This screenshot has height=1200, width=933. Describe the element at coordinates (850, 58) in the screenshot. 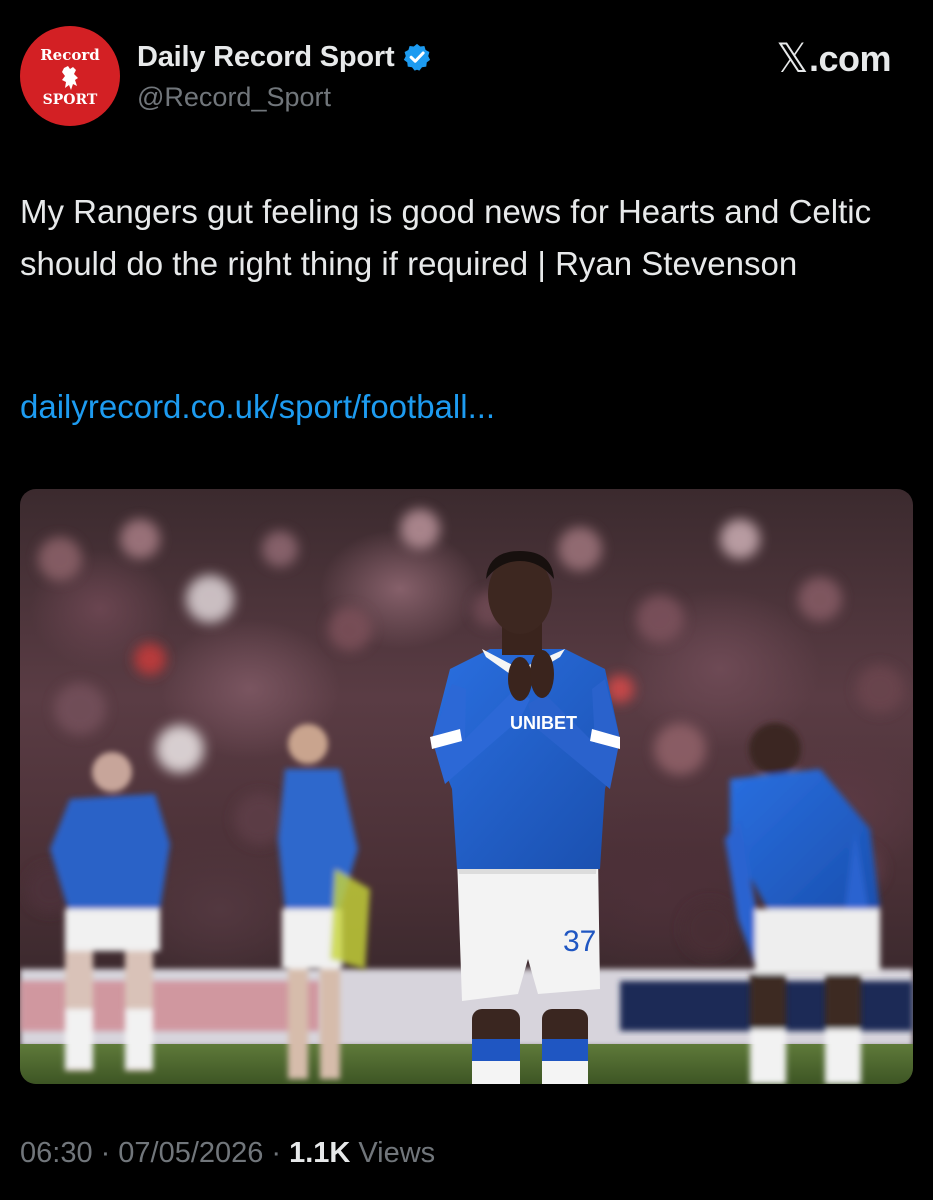

I see `brand-suffix: .com` at that location.